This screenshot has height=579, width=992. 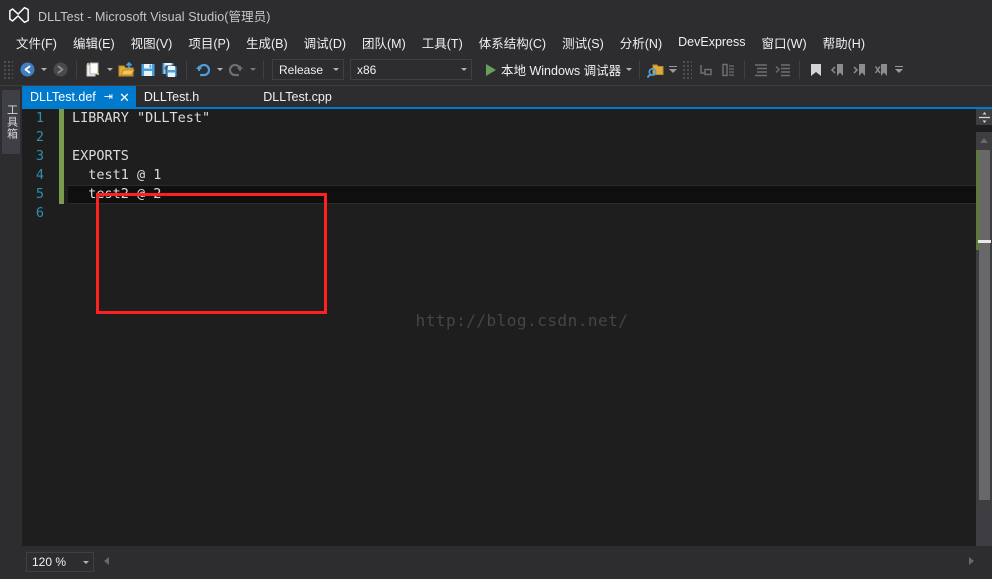 What do you see at coordinates (512, 42) in the screenshot?
I see `menu-item-architecture: 体系结构(C)` at bounding box center [512, 42].